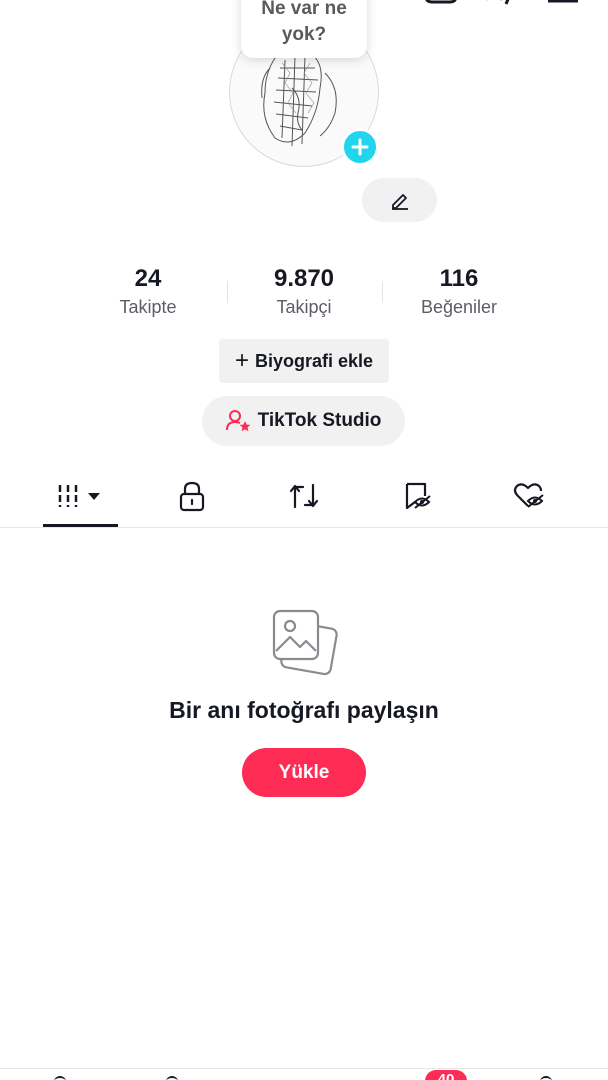 The height and width of the screenshot is (1080, 608). I want to click on tab-liked, so click(530, 496).